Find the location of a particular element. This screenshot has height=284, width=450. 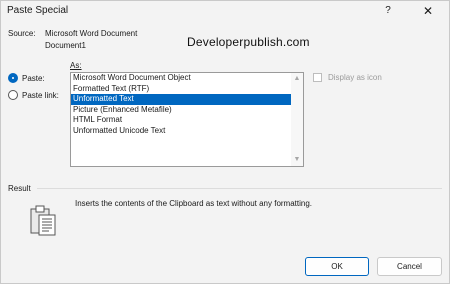

scroll-down-icon: ▼ is located at coordinates (297, 160).